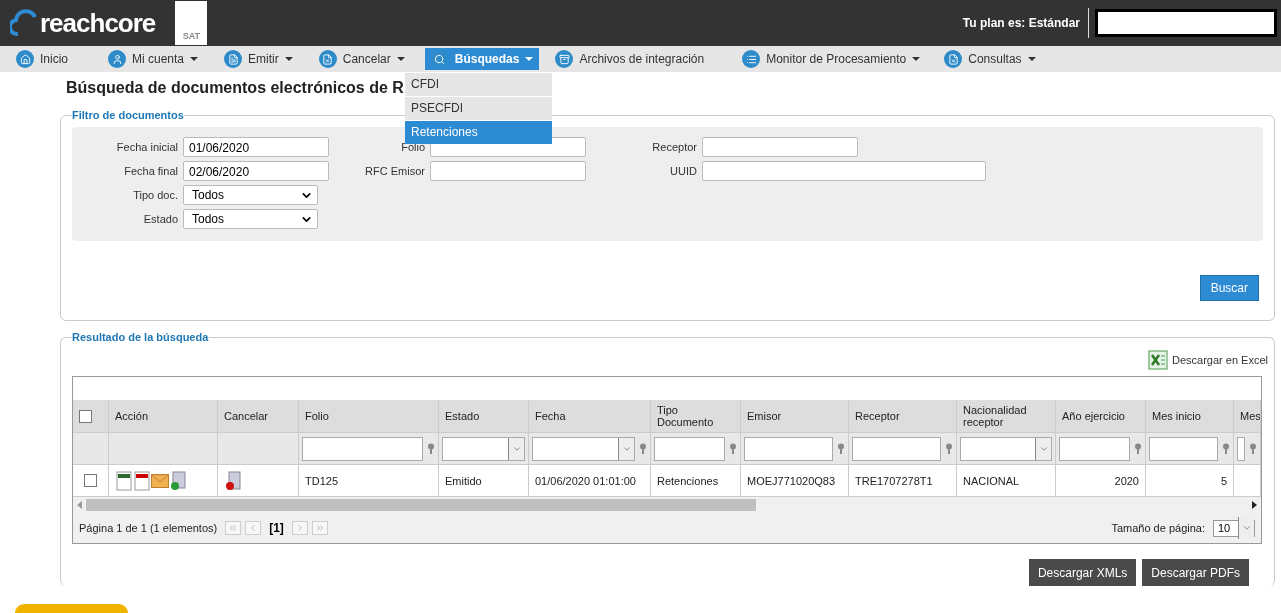  What do you see at coordinates (1223, 480) in the screenshot?
I see `table-cell: 5` at bounding box center [1223, 480].